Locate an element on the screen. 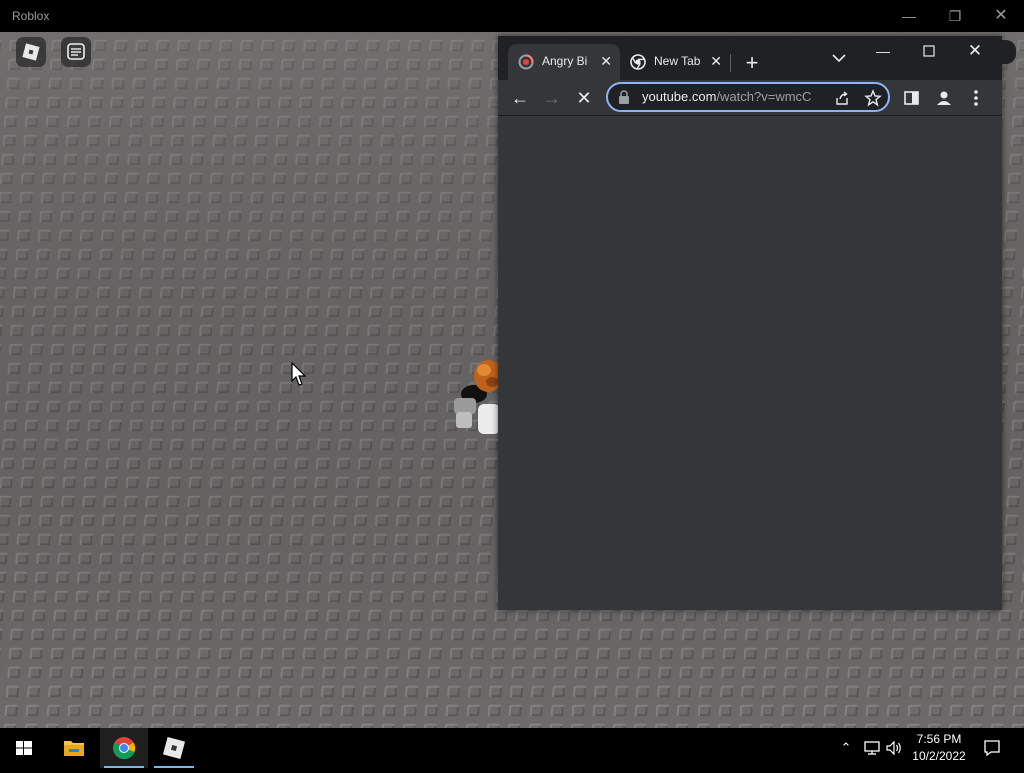  speaker-icon is located at coordinates (893, 748).